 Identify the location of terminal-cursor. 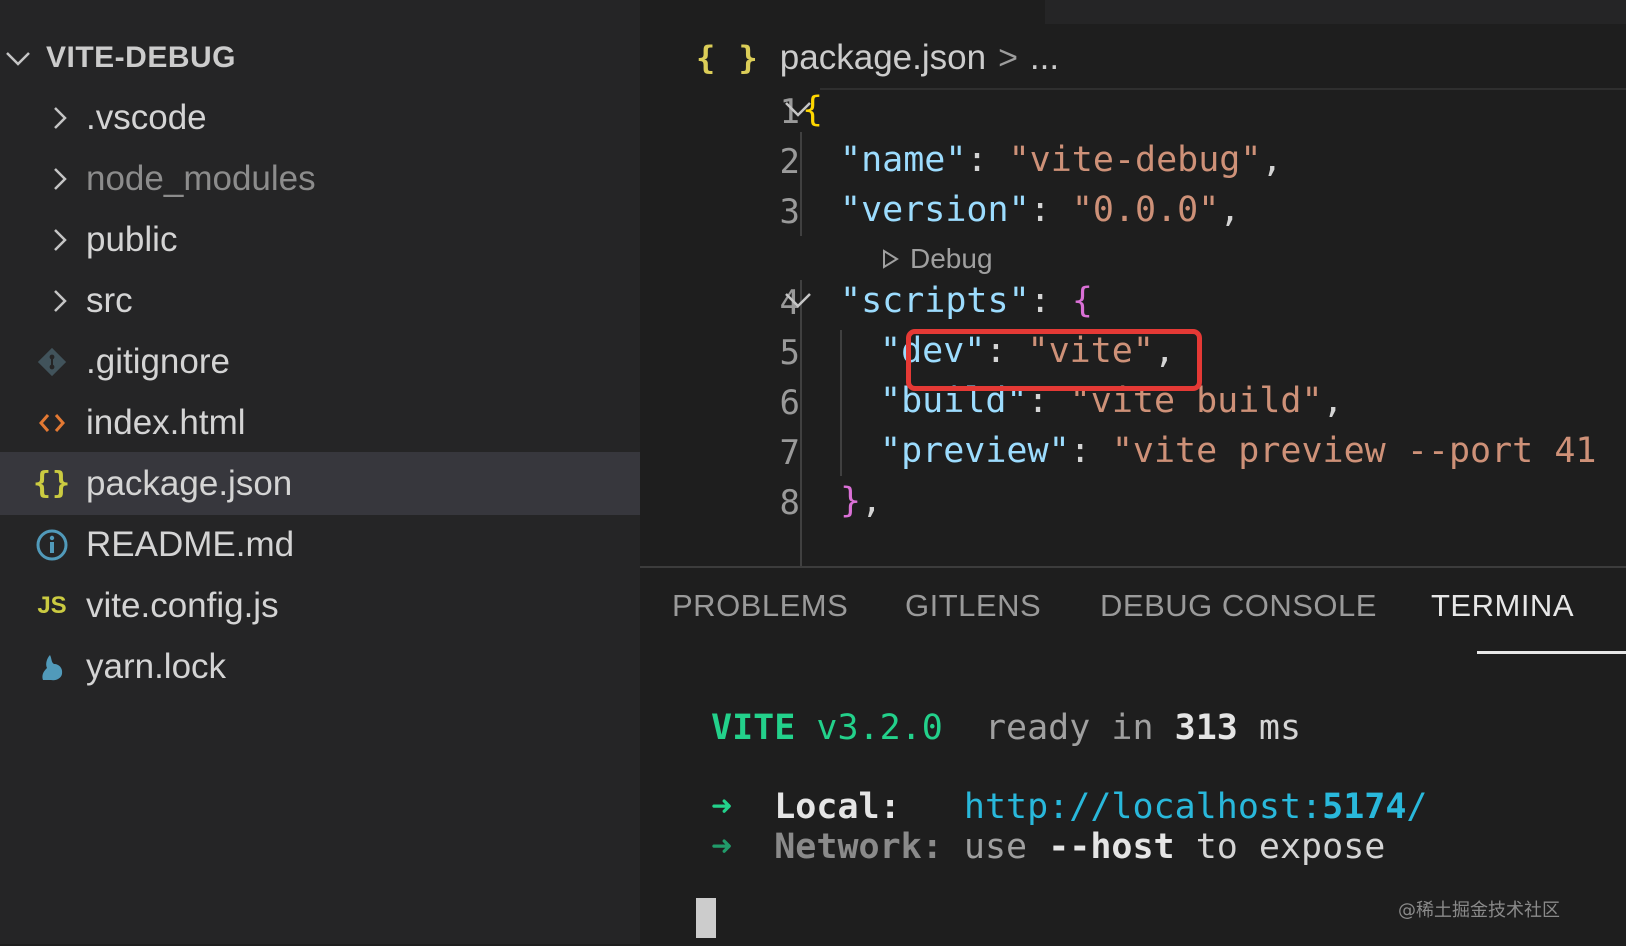
(706, 918).